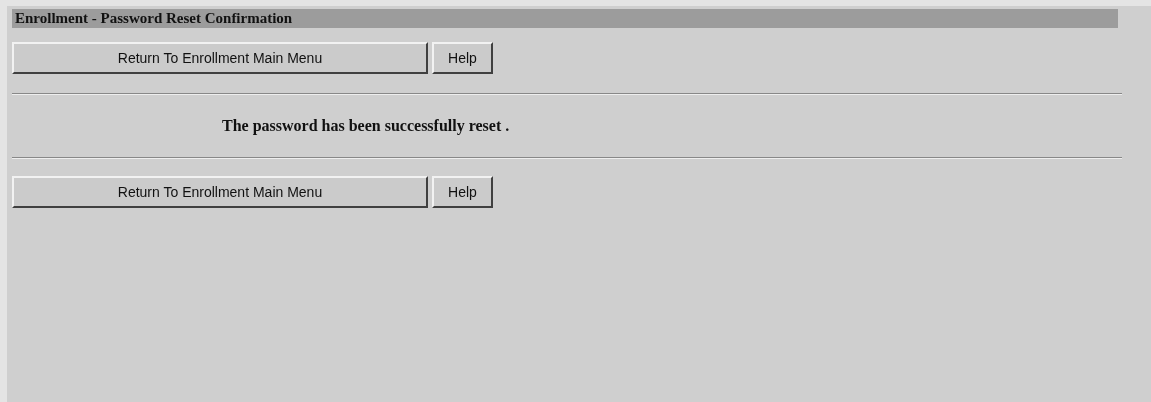  What do you see at coordinates (366, 126) in the screenshot?
I see `confirmation-message: The password has been successfully reset .` at bounding box center [366, 126].